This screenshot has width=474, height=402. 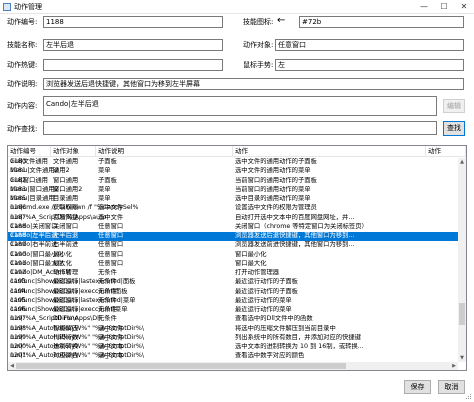 What do you see at coordinates (240, 106) in the screenshot?
I see `action-content-textarea: Cando|左半后退` at bounding box center [240, 106].